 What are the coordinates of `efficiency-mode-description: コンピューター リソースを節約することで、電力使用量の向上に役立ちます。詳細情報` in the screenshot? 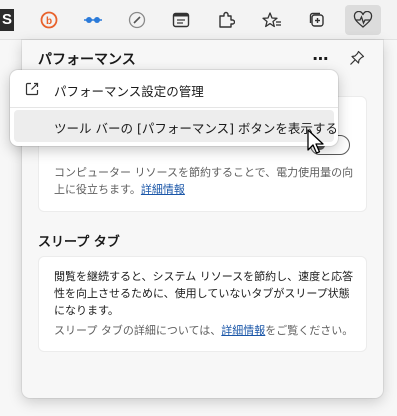 It's located at (204, 181).